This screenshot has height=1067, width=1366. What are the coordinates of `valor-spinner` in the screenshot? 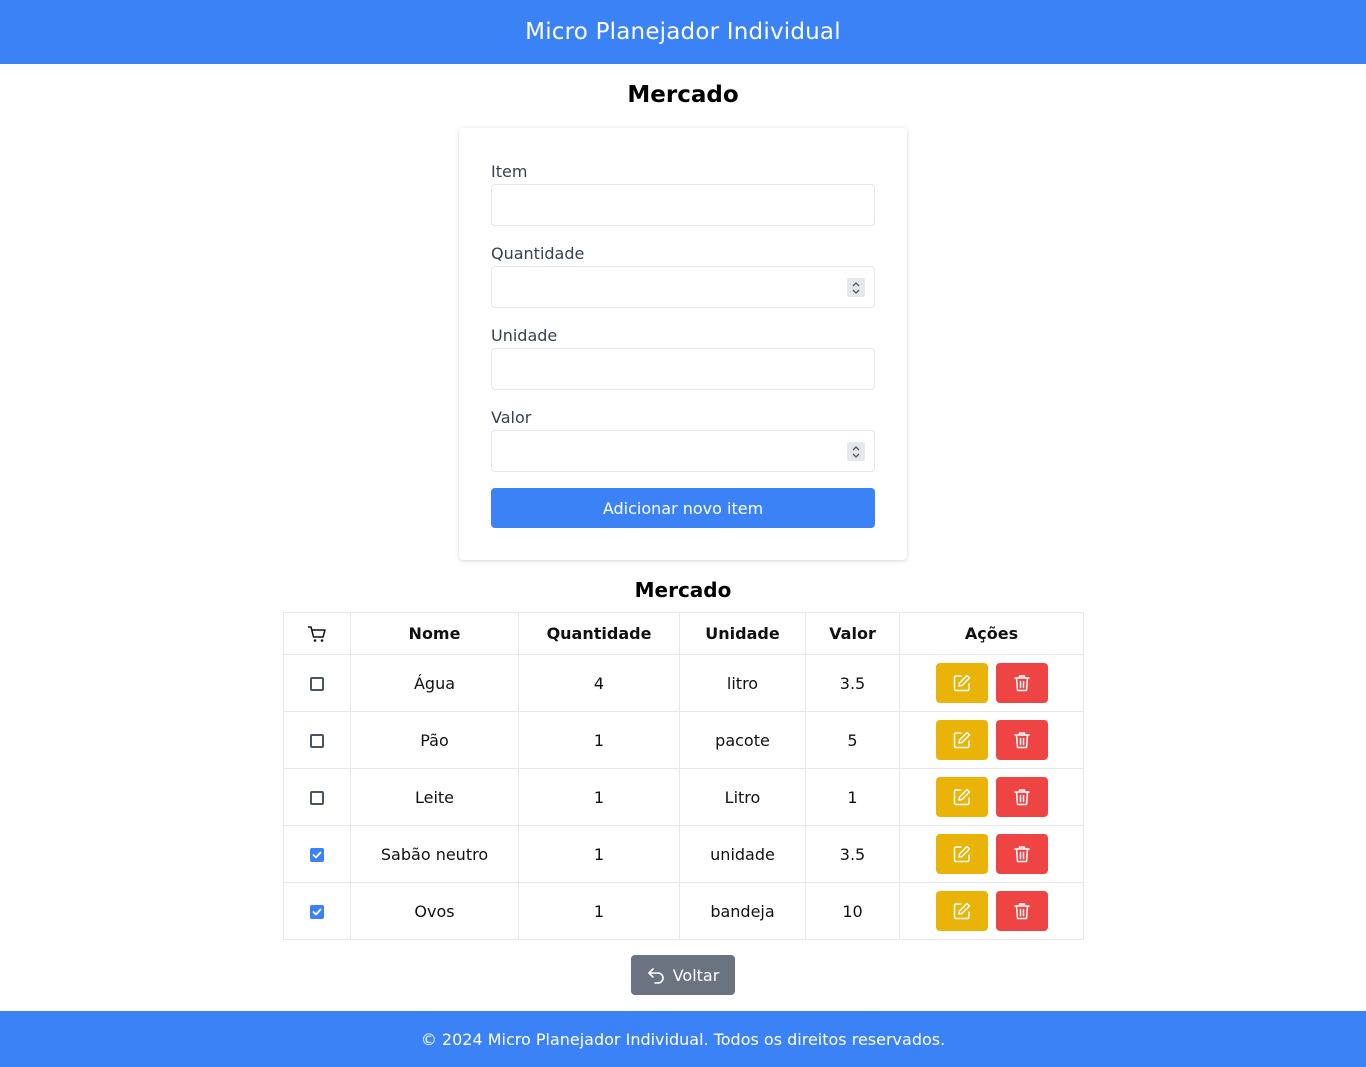 It's located at (856, 451).